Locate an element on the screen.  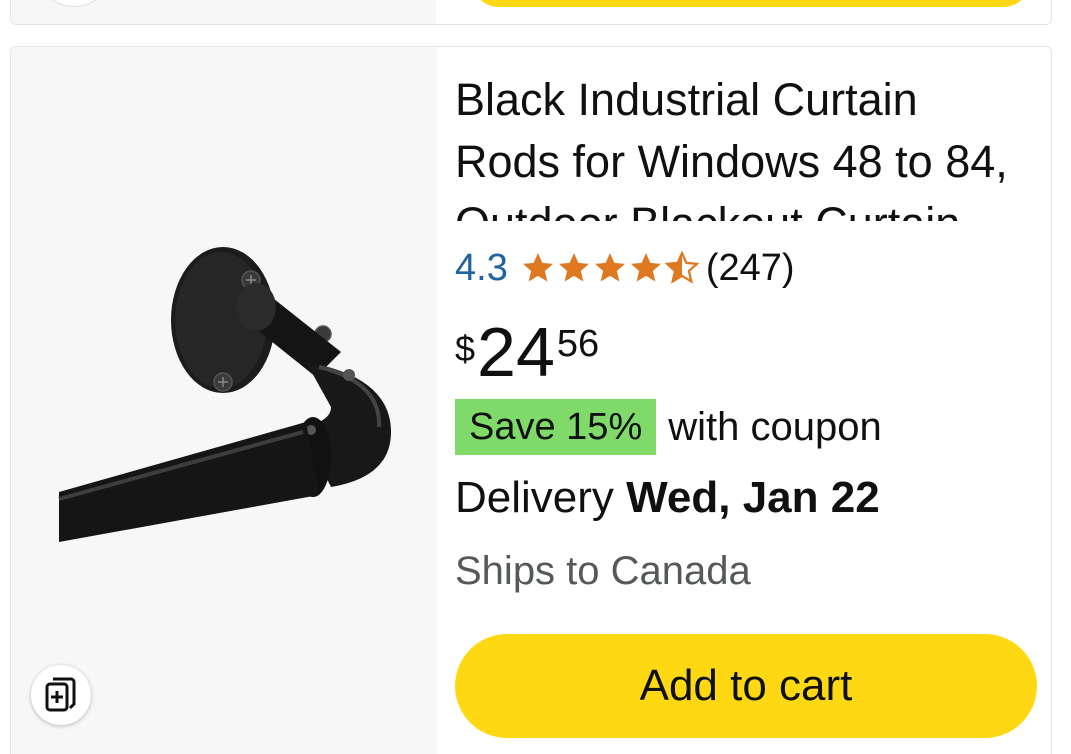
star-rating is located at coordinates (610, 268).